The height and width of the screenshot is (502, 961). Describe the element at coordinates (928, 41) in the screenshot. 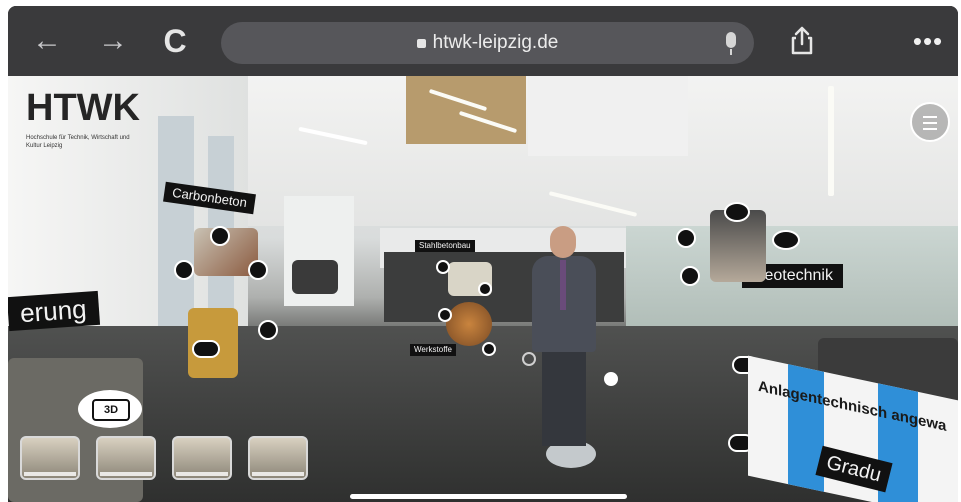

I see `more-options-icon: •••` at that location.